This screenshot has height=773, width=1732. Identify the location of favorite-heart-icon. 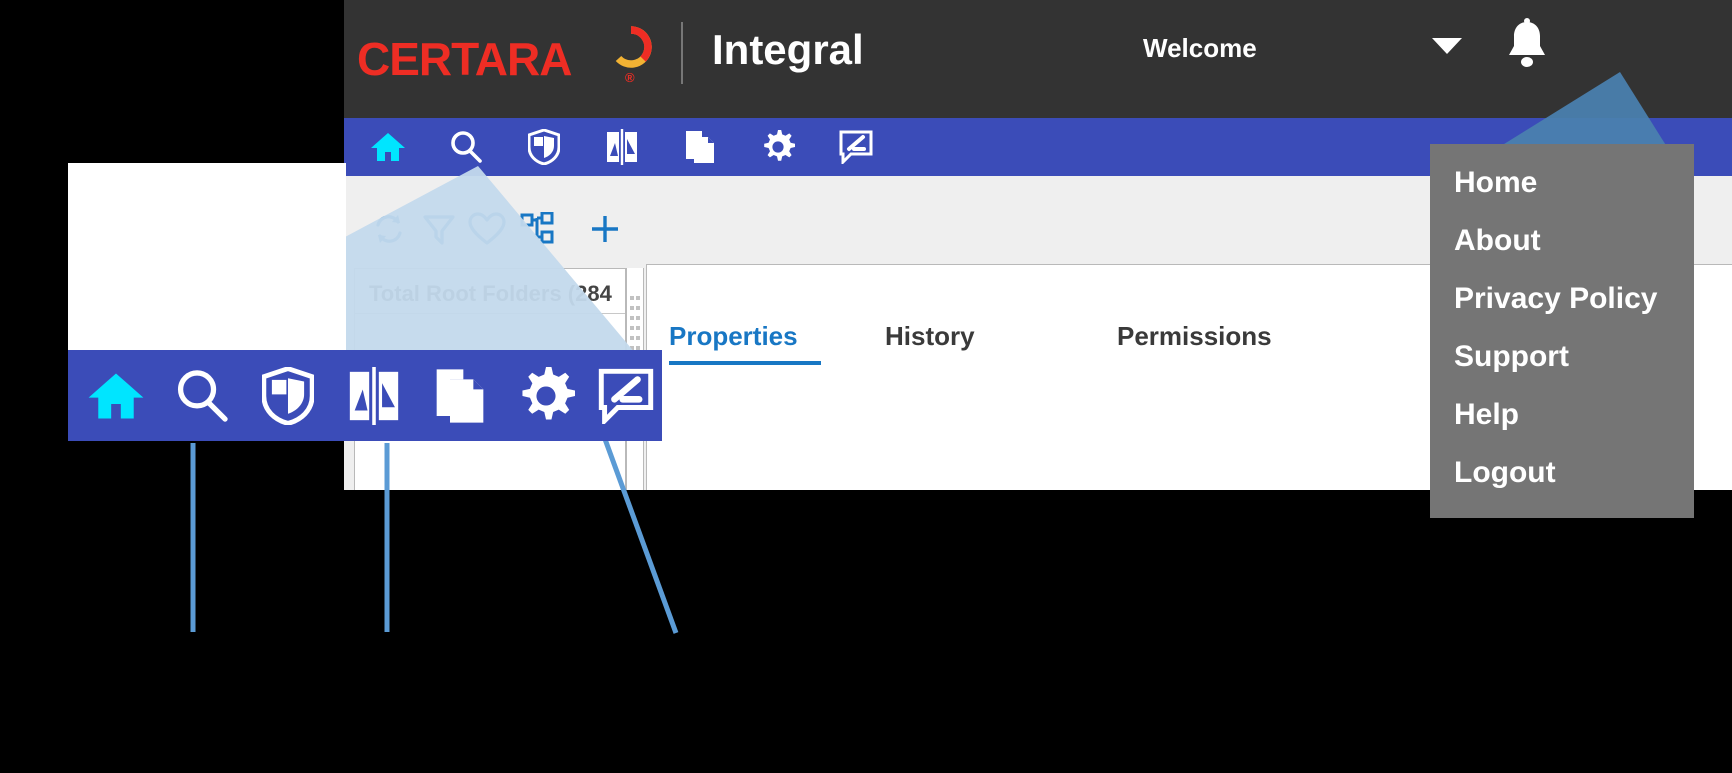
(487, 229).